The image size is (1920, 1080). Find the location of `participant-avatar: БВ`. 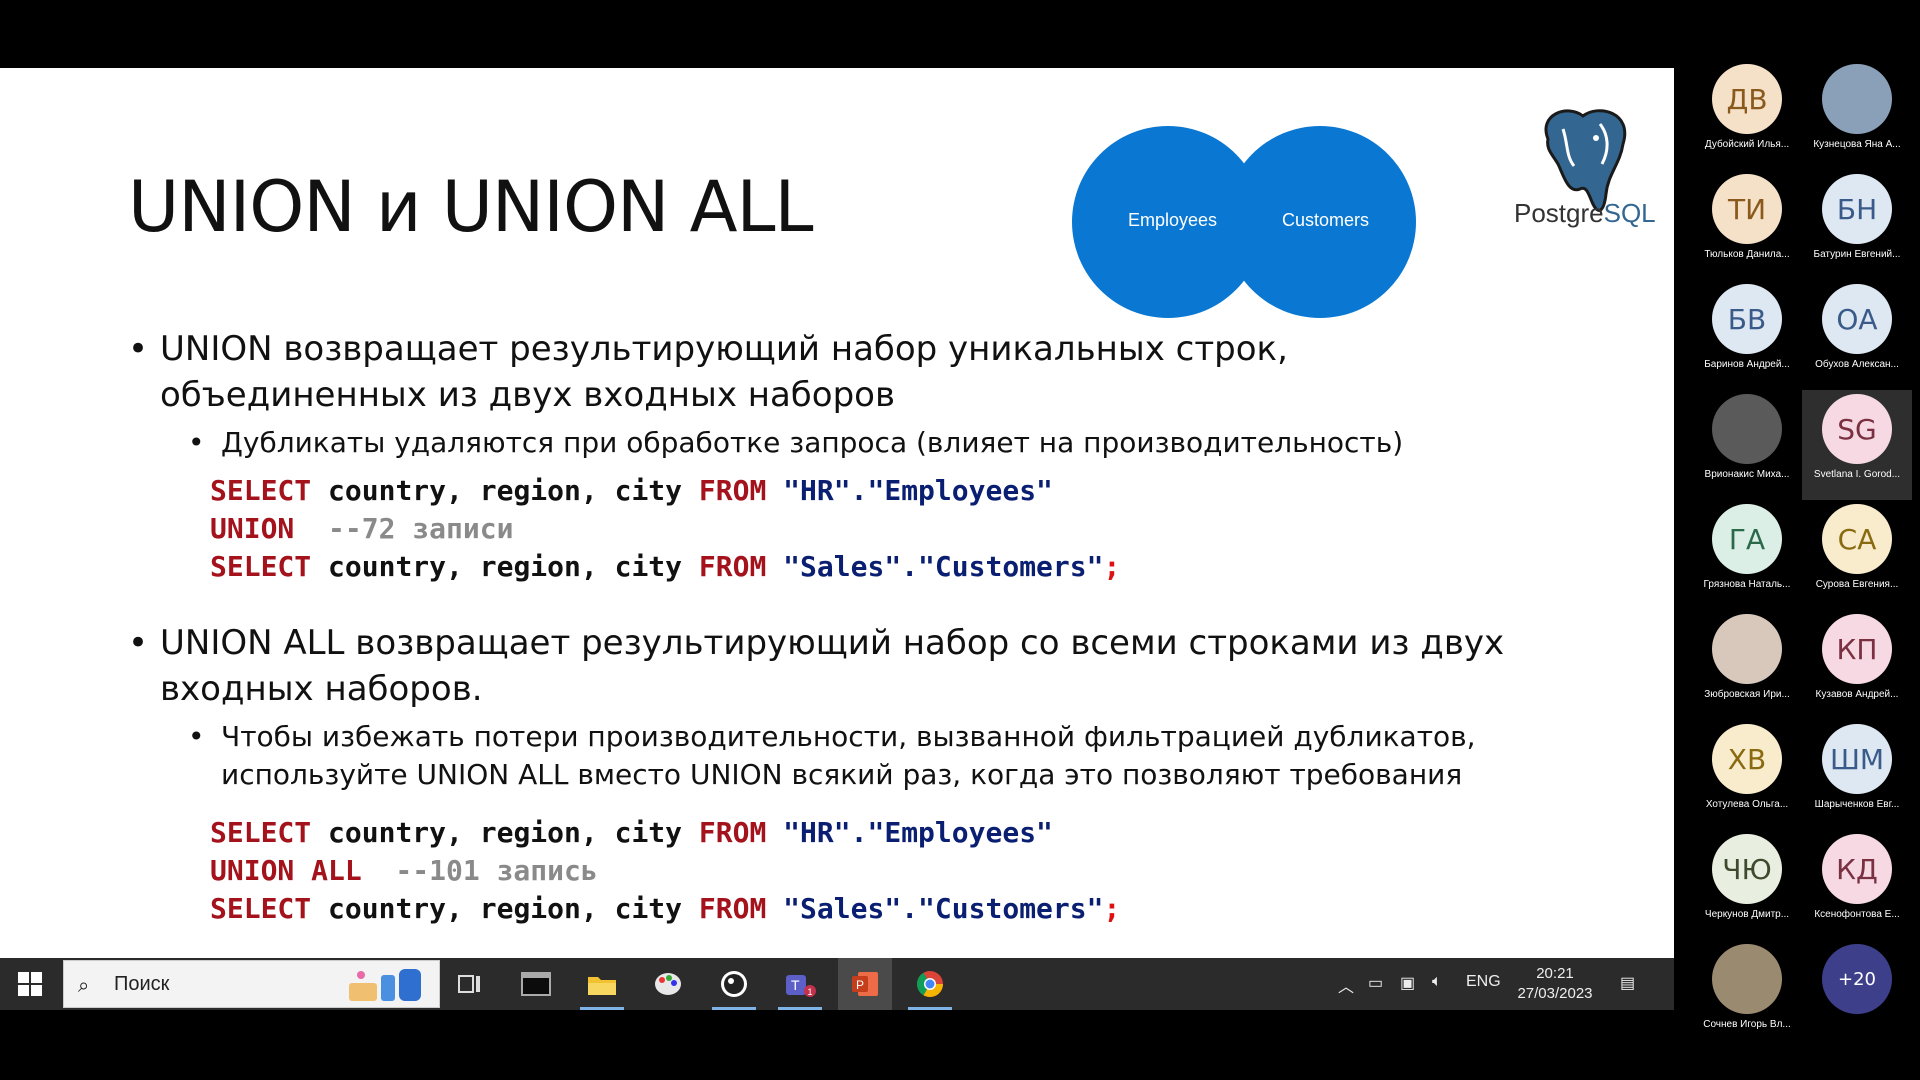

participant-avatar: БВ is located at coordinates (1747, 319).